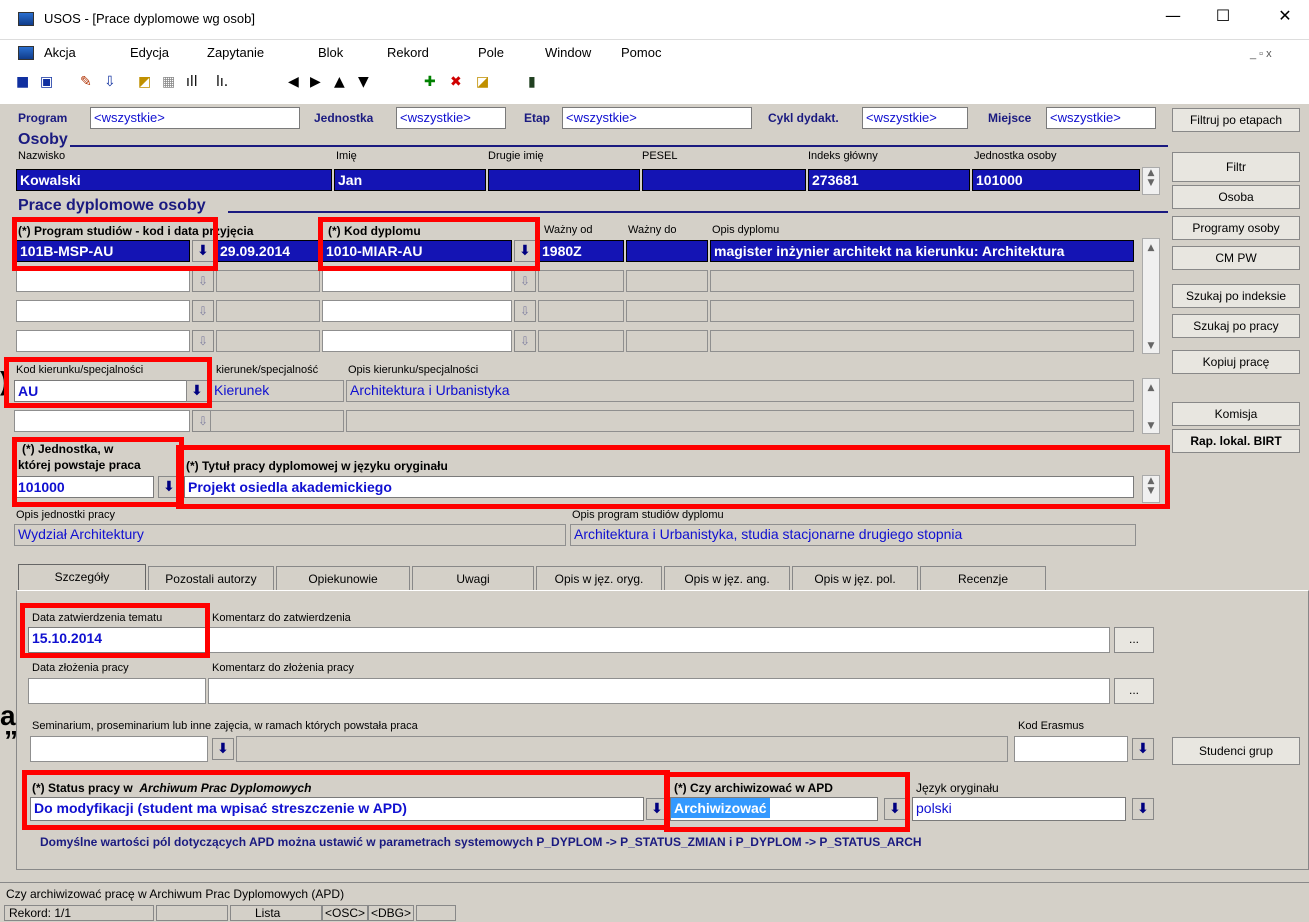  I want to click on kierunek-scrollbar: ▲ ▼, so click(1151, 406).